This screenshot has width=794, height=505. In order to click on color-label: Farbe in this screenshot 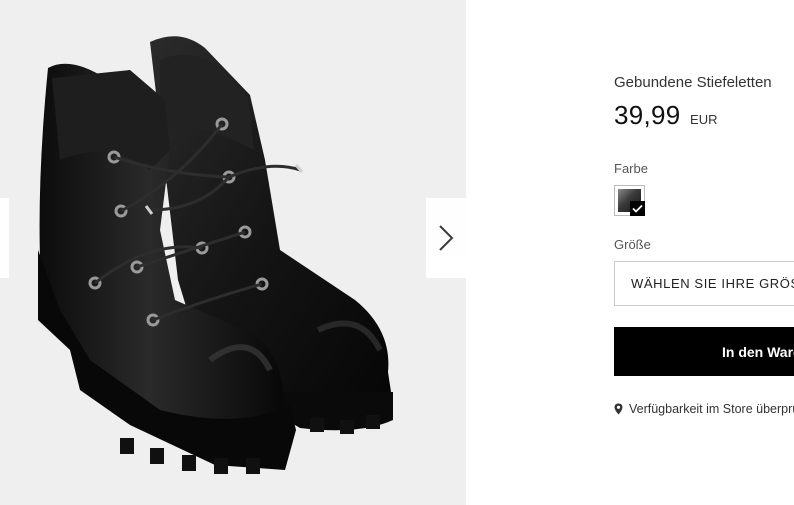, I will do `click(631, 168)`.